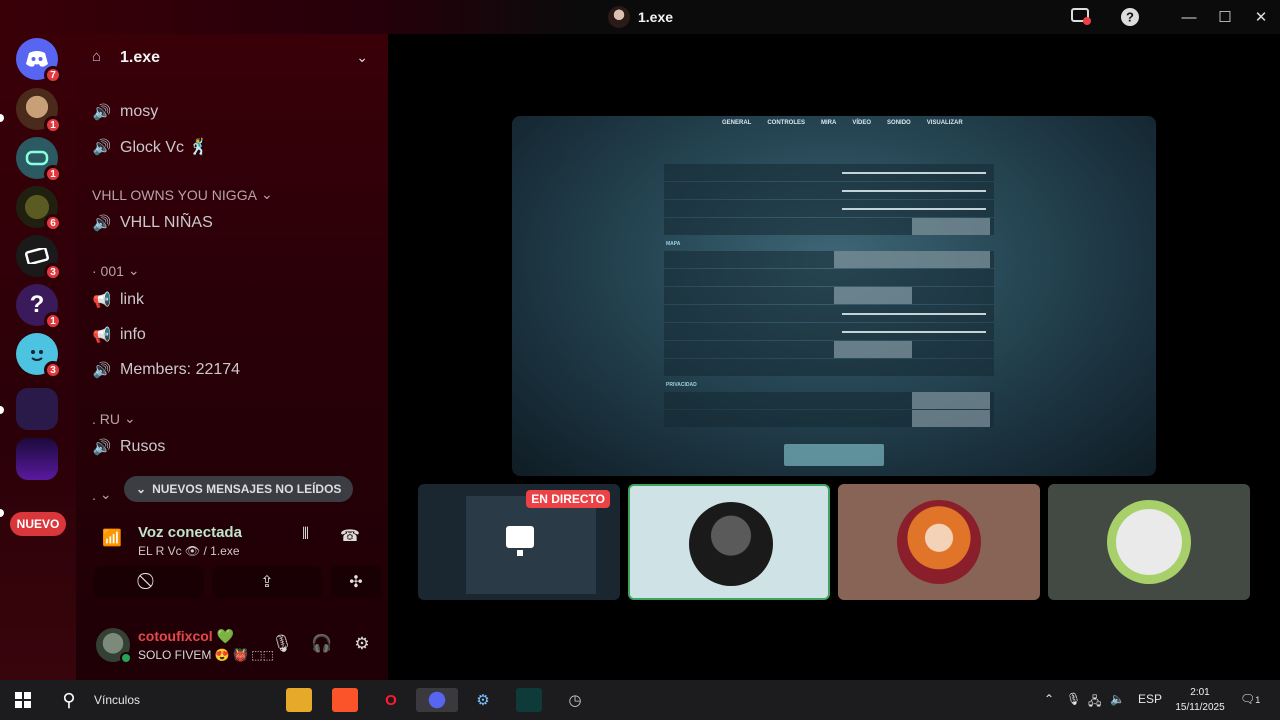 This screenshot has height=720, width=1280. I want to click on username: cotoufixcol 💚, so click(186, 636).